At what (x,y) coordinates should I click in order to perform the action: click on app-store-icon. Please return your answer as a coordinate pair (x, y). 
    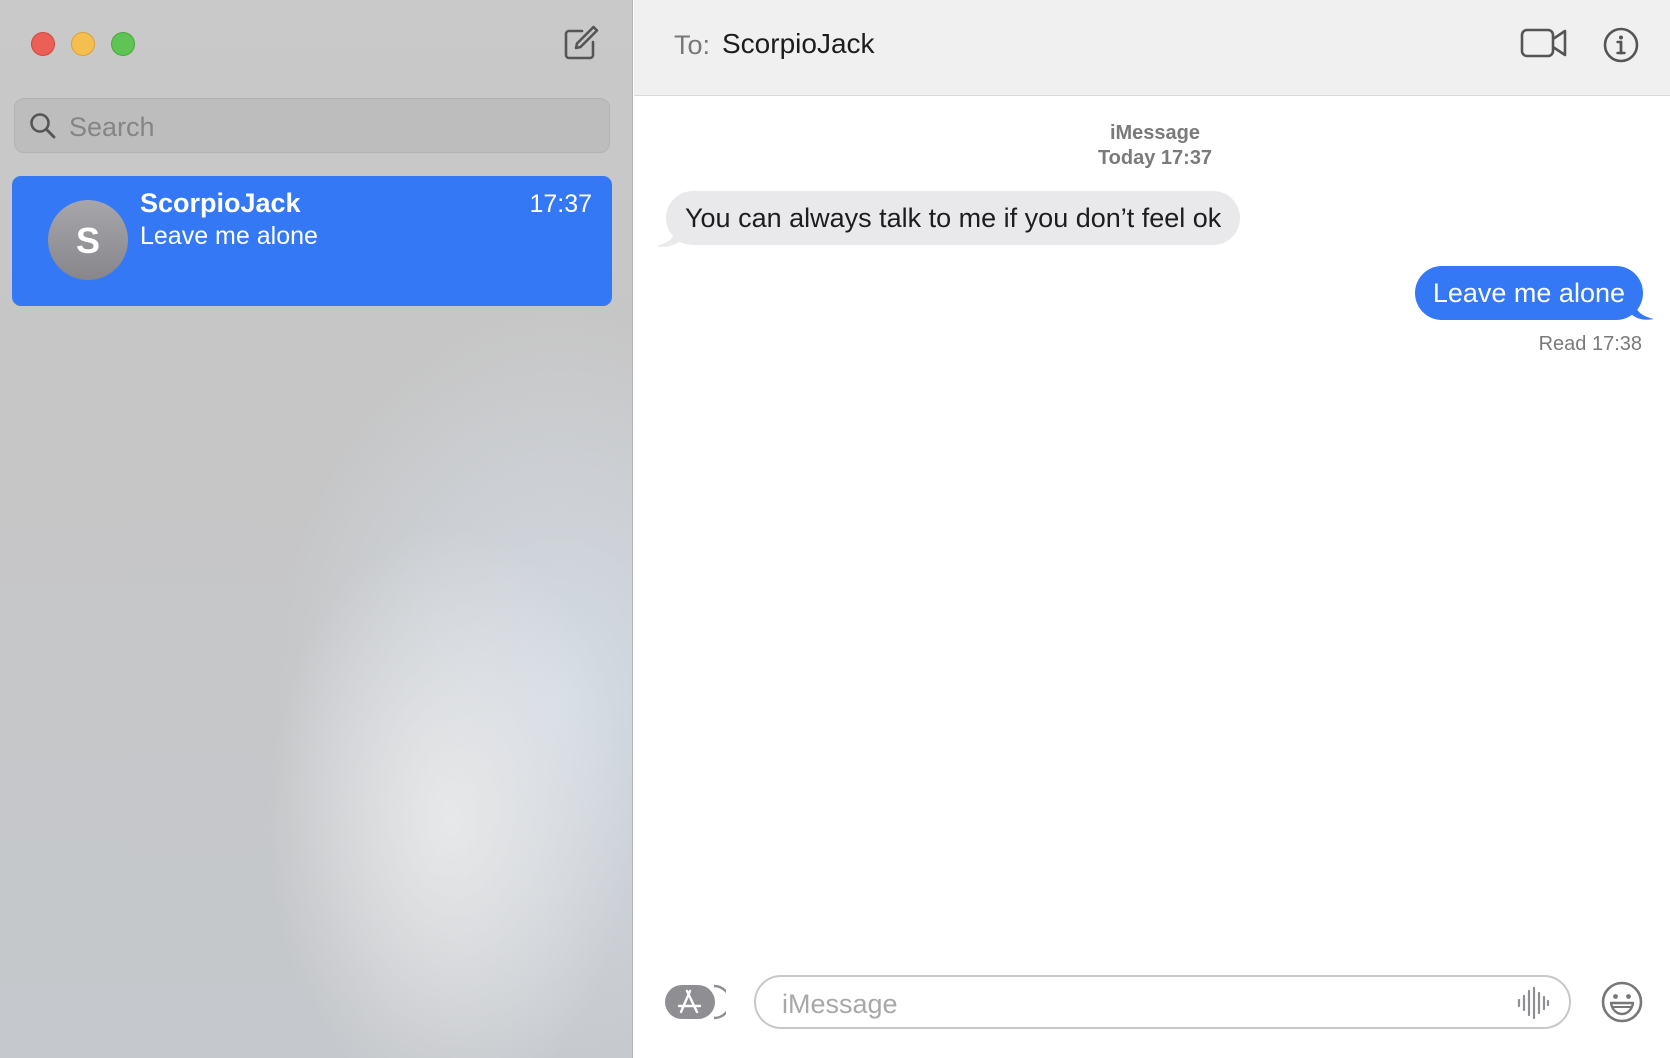
    Looking at the image, I should click on (695, 1002).